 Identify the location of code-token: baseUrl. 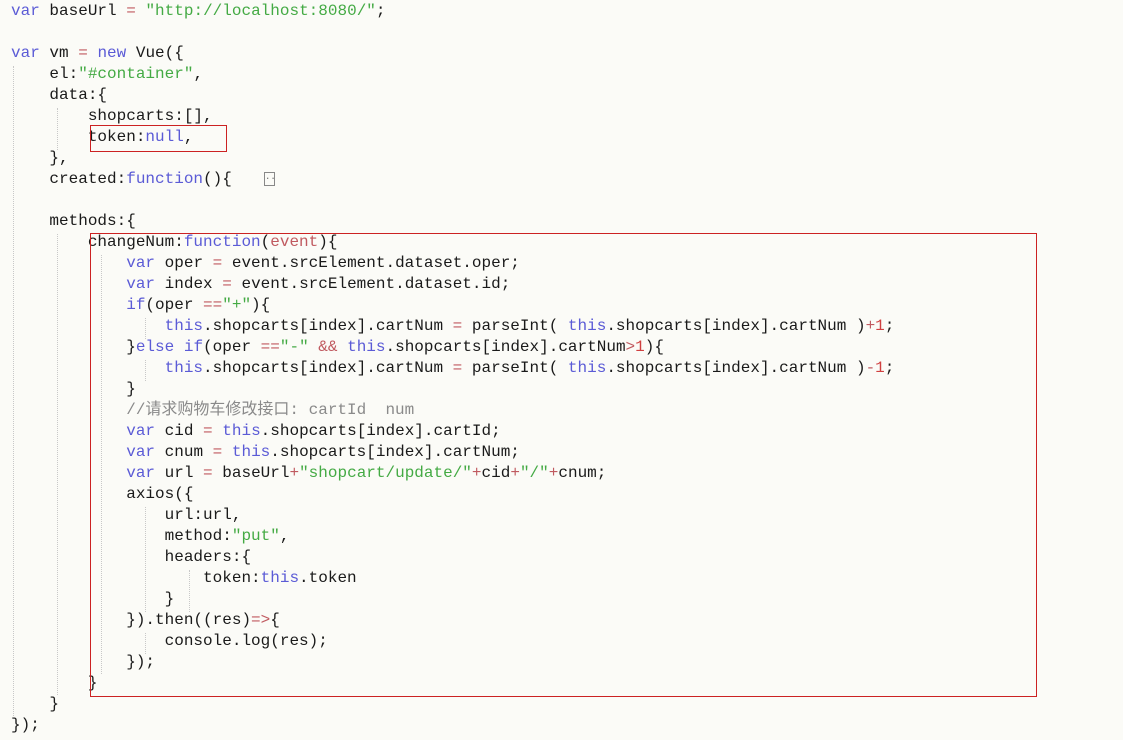
(83, 11).